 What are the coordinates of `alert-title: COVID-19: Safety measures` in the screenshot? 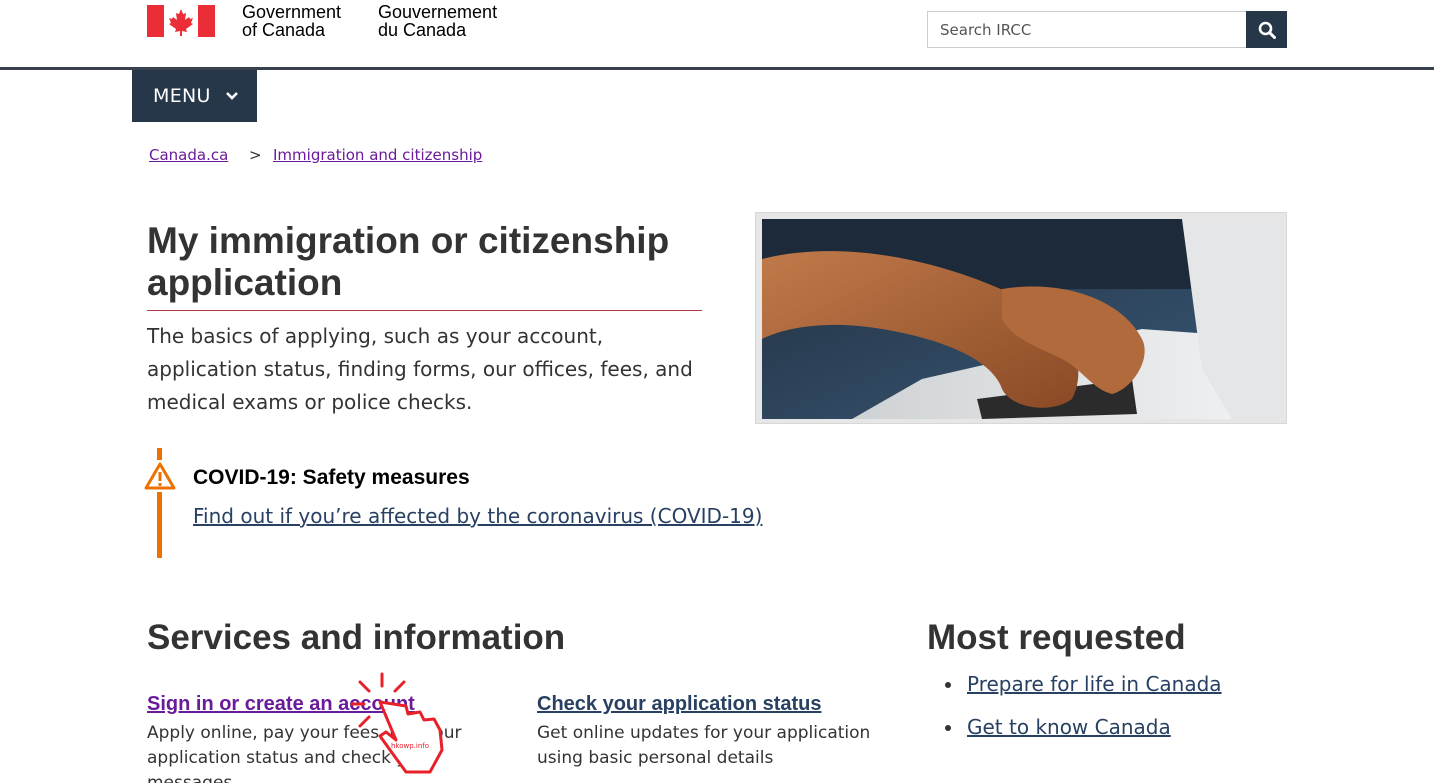 It's located at (331, 477).